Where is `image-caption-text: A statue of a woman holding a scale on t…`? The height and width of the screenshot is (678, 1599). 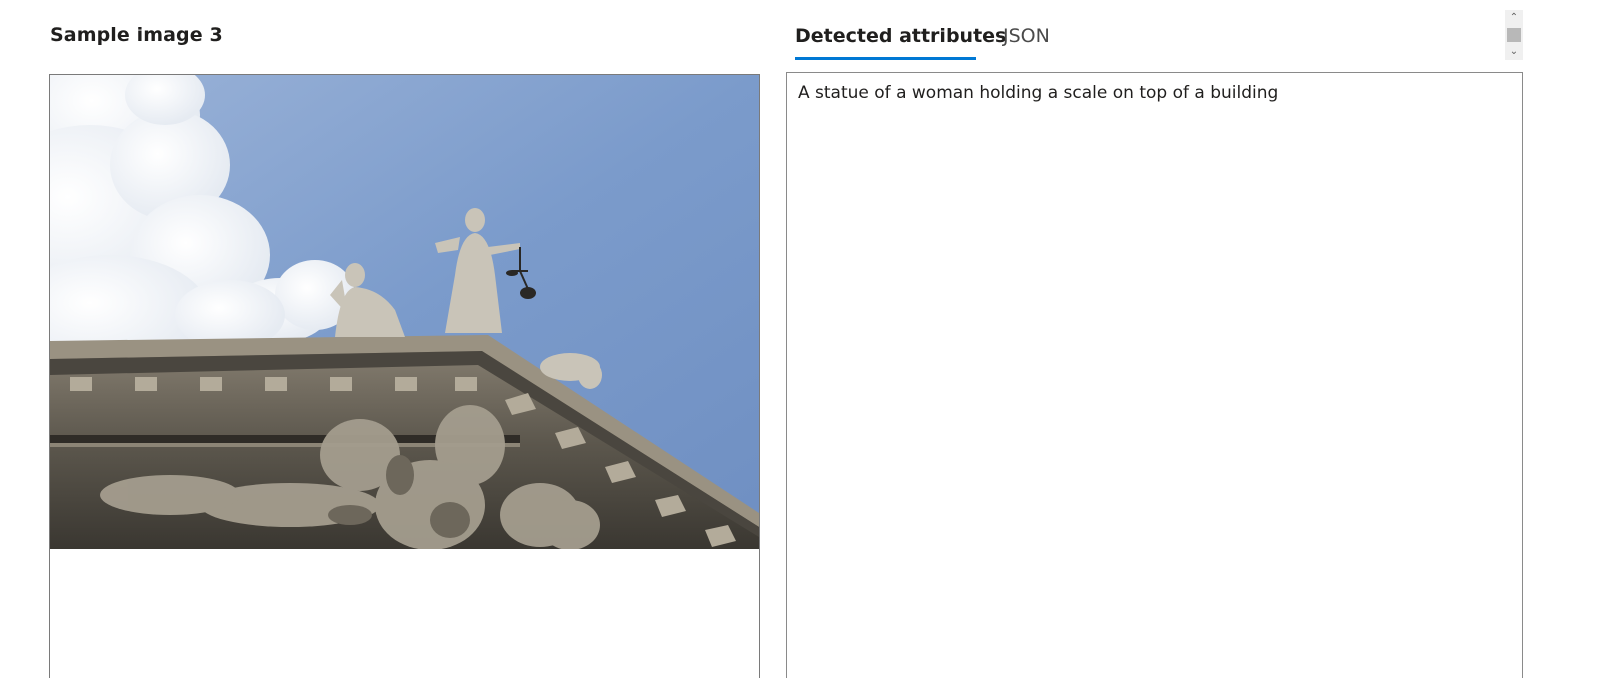
image-caption-text: A statue of a woman holding a scale on t… is located at coordinates (1038, 93).